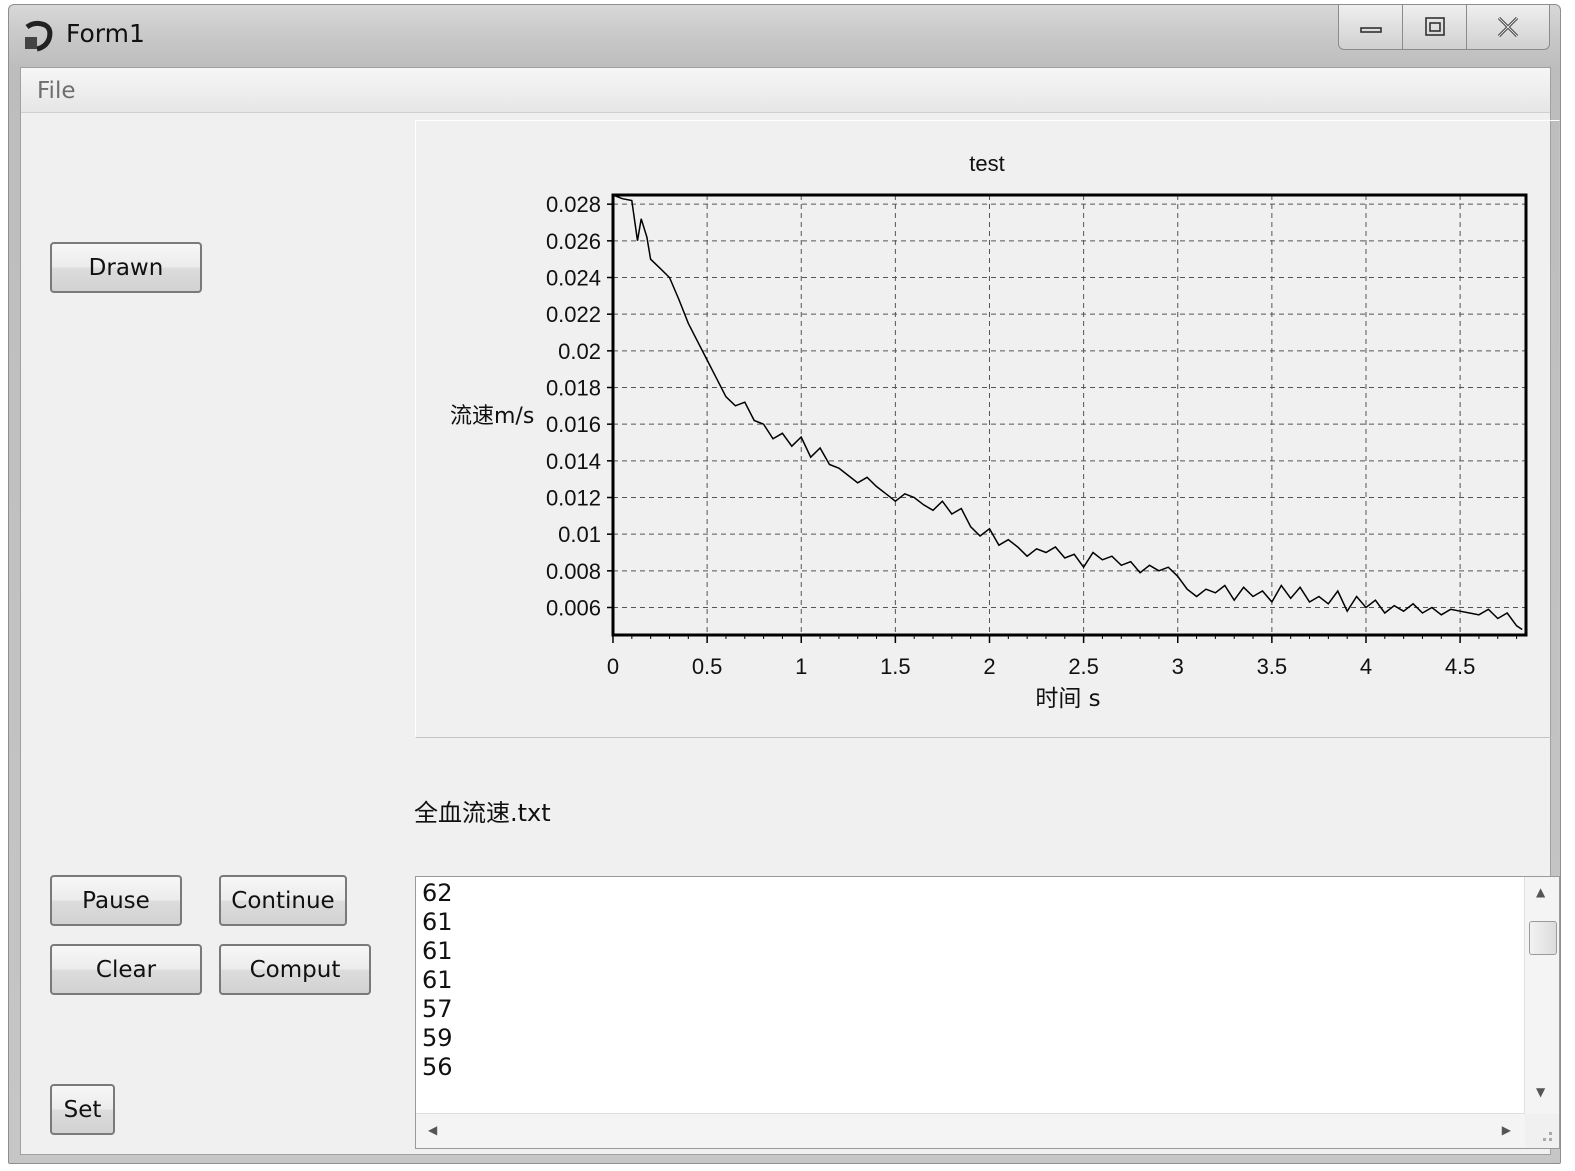 Image resolution: width=1575 pixels, height=1171 pixels. I want to click on comput-button: Comput, so click(295, 969).